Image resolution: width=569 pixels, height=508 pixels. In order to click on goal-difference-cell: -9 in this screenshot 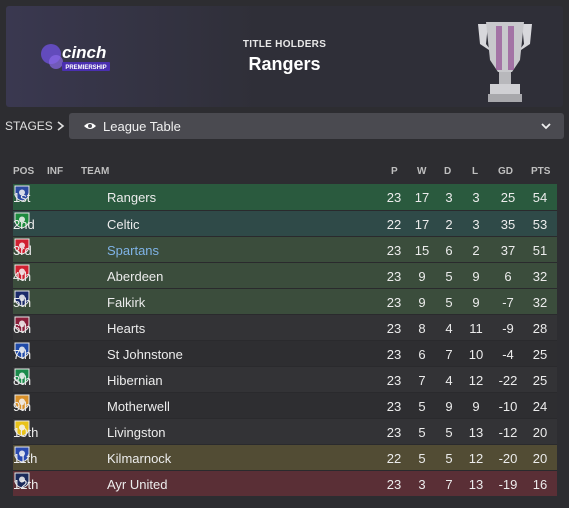, I will do `click(508, 328)`.